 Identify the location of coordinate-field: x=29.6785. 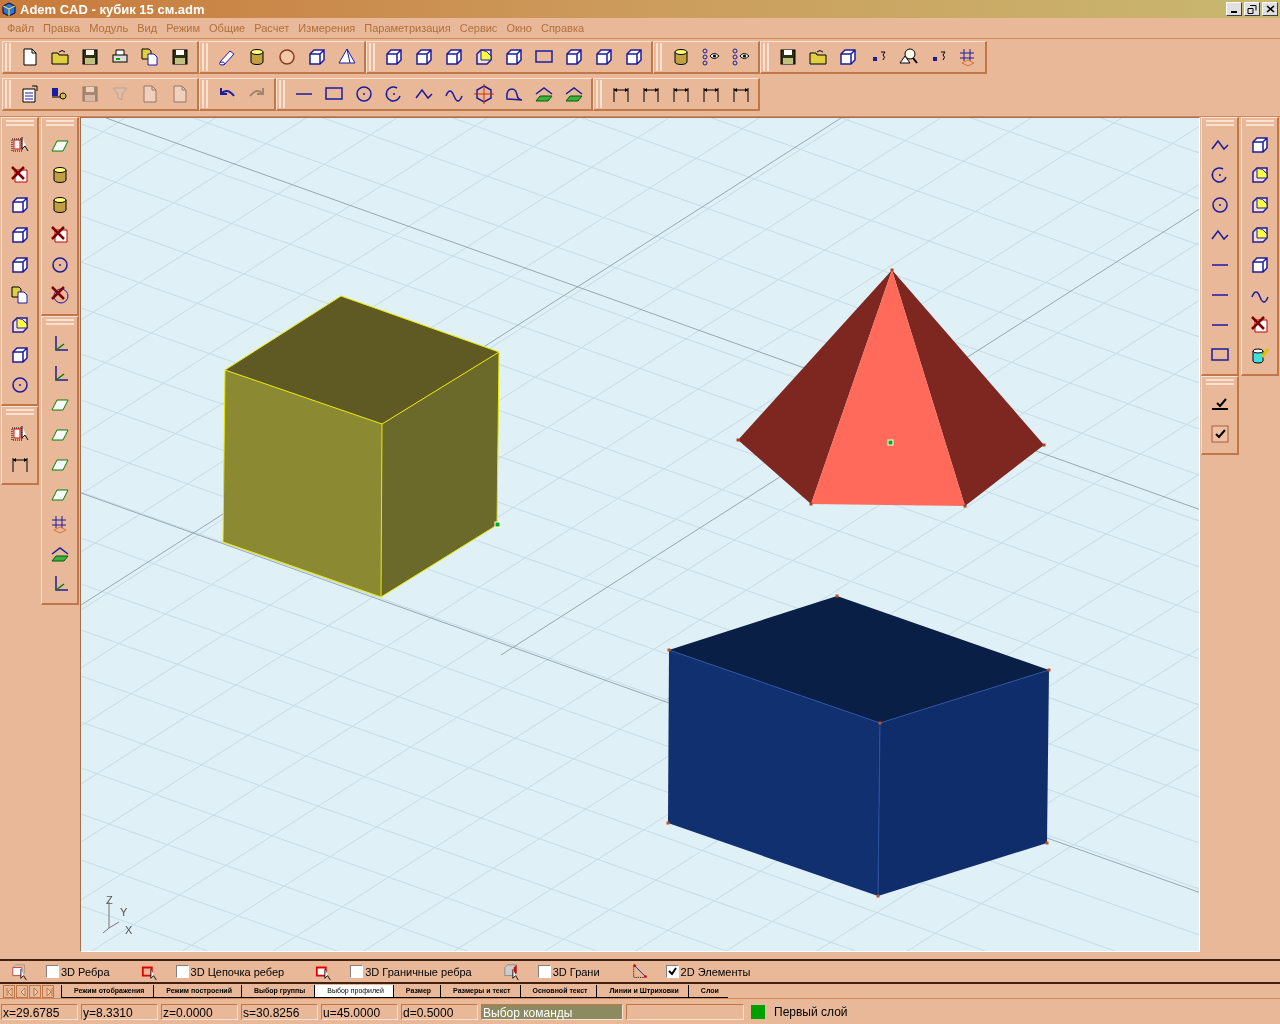
(39, 1012).